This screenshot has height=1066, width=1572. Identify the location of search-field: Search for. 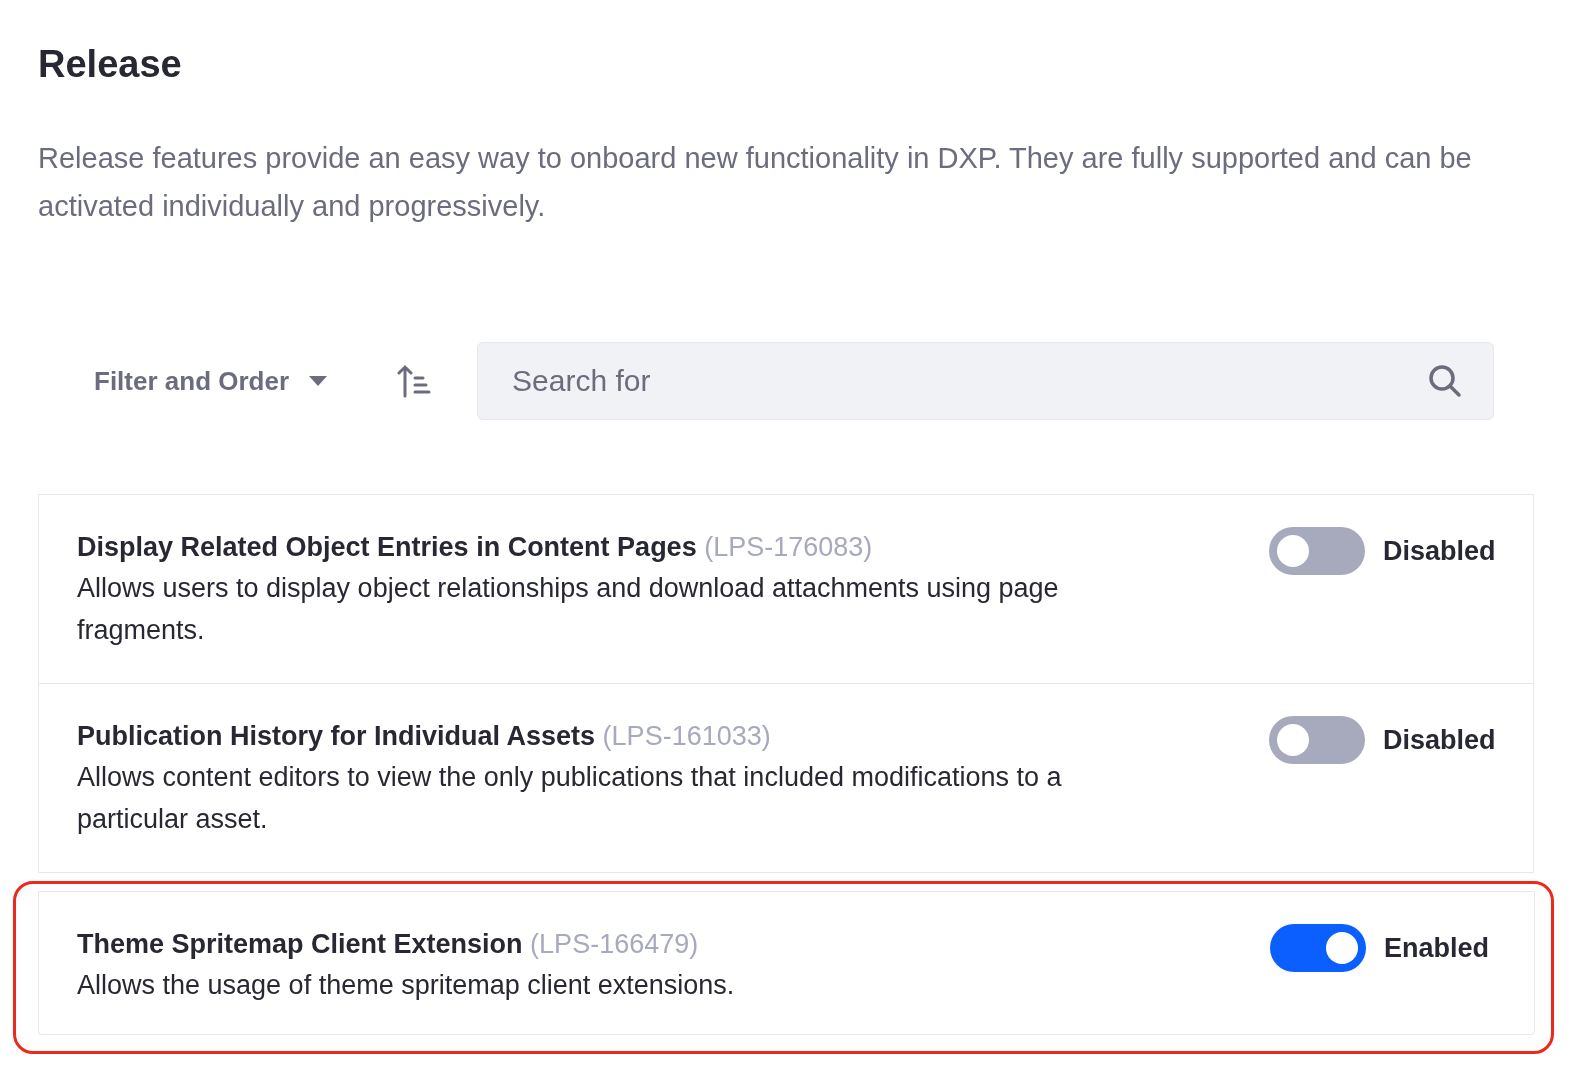
(985, 381).